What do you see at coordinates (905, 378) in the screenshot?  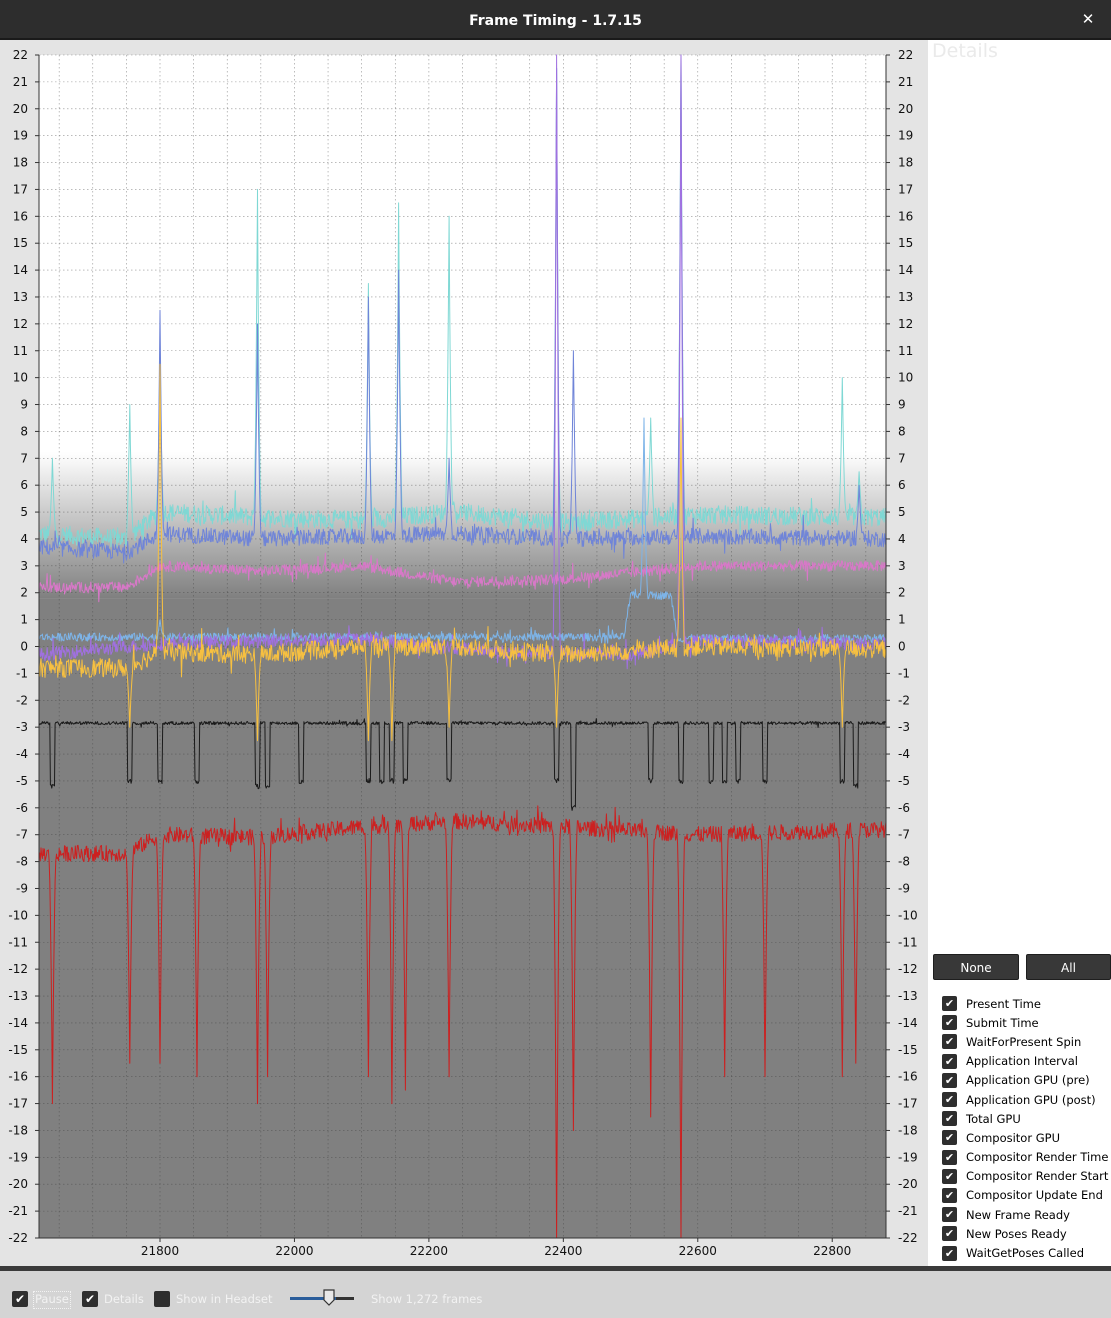 I see `y-tick-label-right: 10` at bounding box center [905, 378].